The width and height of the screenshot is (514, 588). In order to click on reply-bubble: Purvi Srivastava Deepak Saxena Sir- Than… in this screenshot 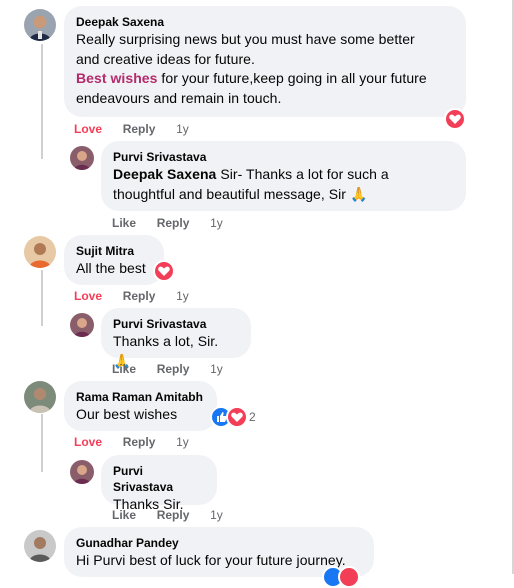, I will do `click(283, 176)`.